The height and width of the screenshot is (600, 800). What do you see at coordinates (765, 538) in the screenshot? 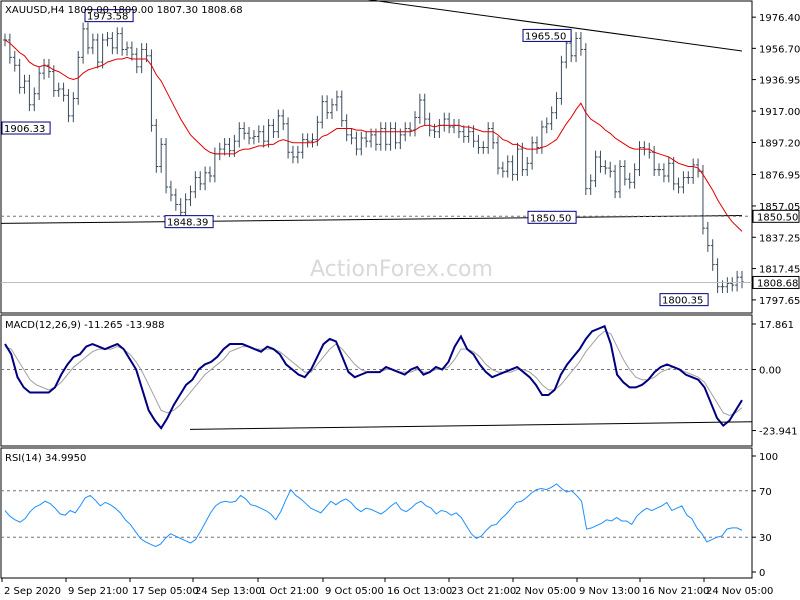
I see `rsi-y-tick-label: 30` at bounding box center [765, 538].